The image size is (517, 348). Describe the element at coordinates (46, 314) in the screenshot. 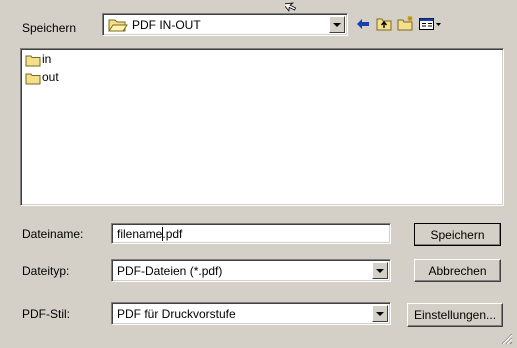

I see `pdf-style-label: PDF-Stil:` at that location.